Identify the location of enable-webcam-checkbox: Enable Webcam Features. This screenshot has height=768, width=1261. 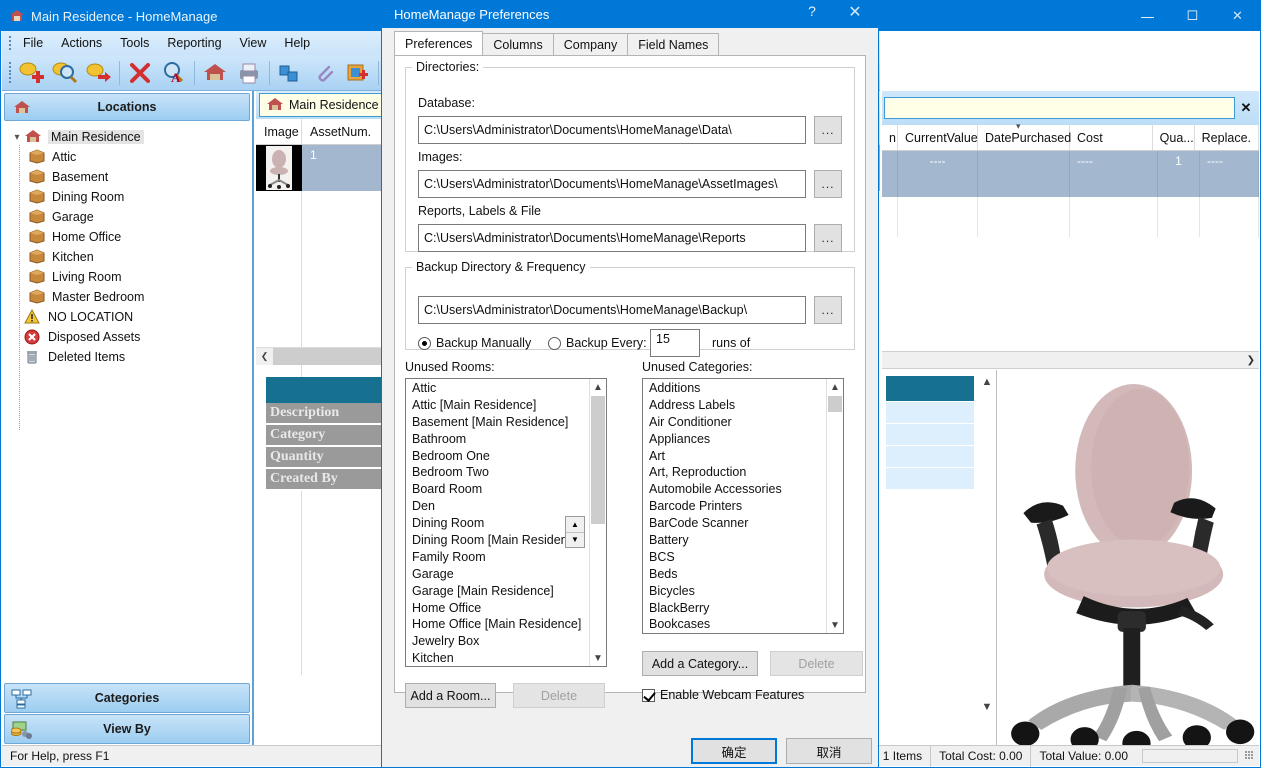
(723, 695).